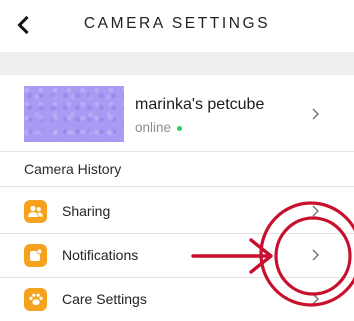 The image size is (354, 321). Describe the element at coordinates (35, 255) in the screenshot. I see `notification-bell-icon` at that location.